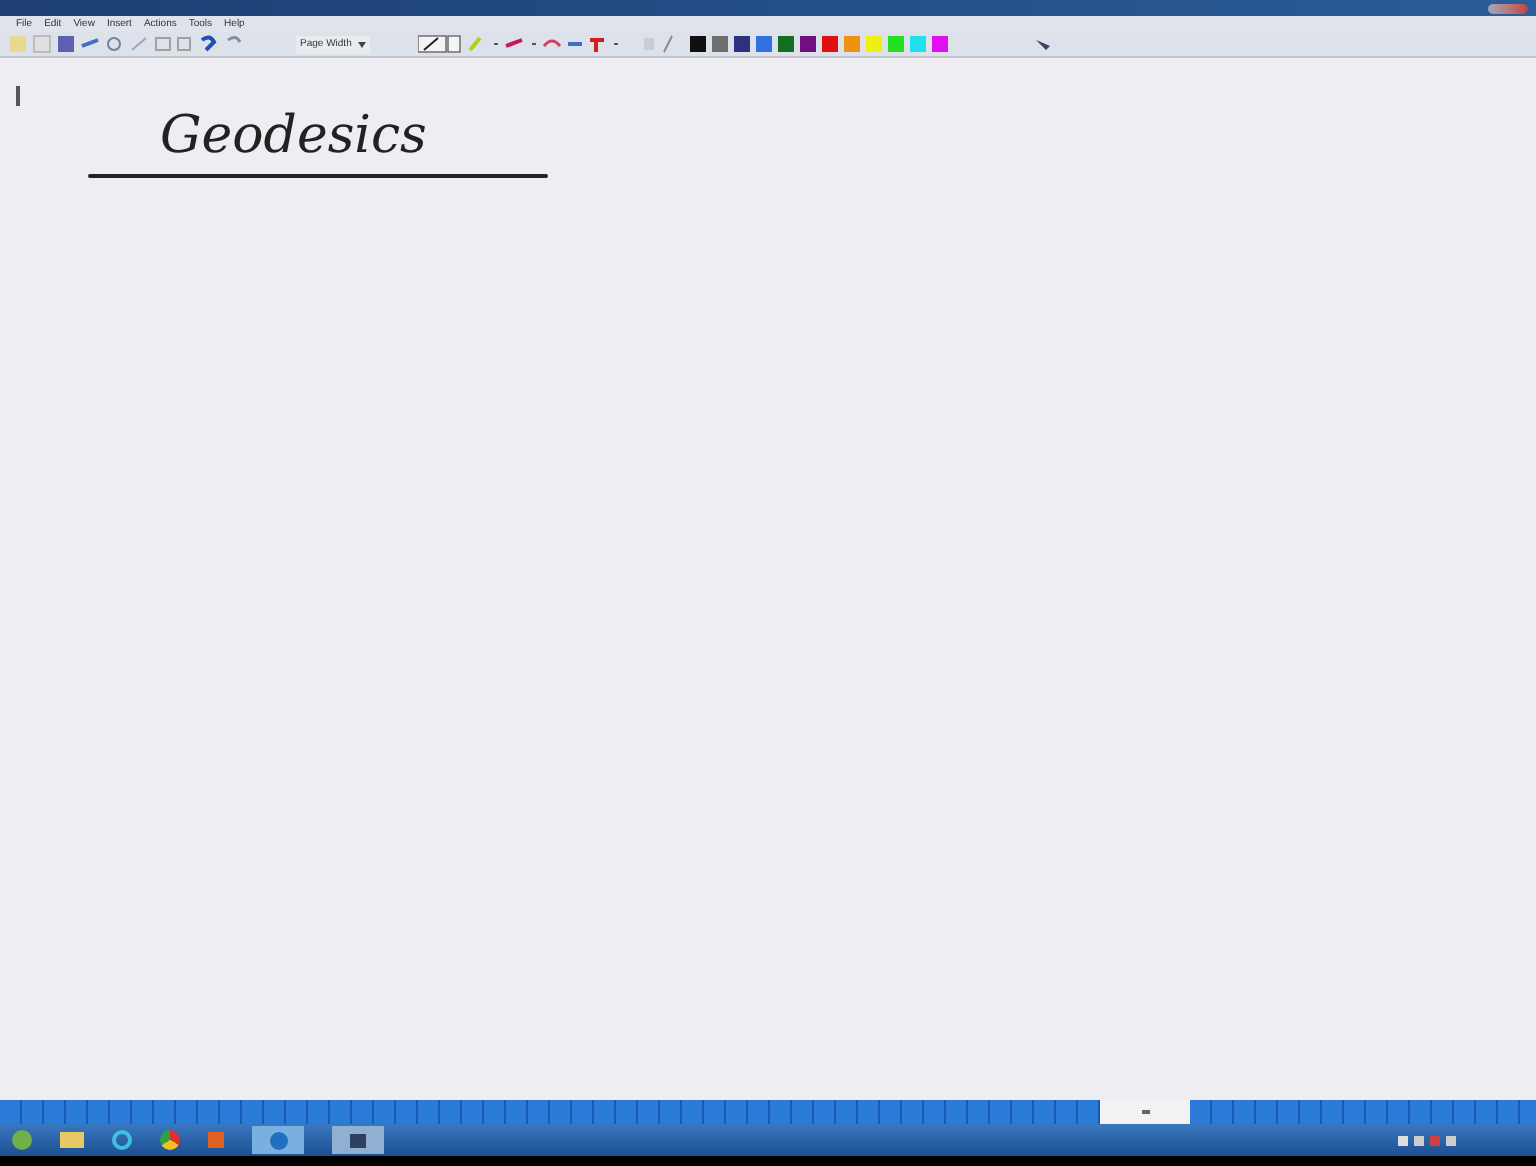 Image resolution: width=1536 pixels, height=1166 pixels. I want to click on start-button, so click(22, 1140).